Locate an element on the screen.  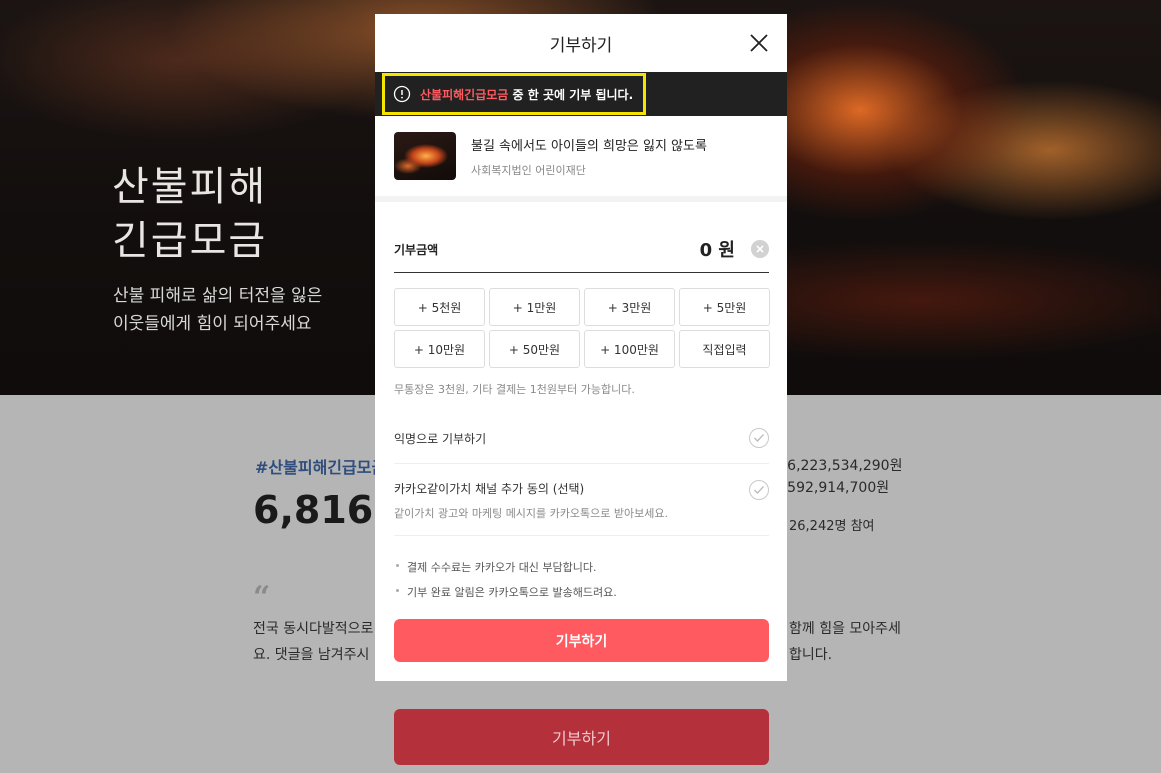
amount-button-500k: + 50만원 is located at coordinates (534, 349).